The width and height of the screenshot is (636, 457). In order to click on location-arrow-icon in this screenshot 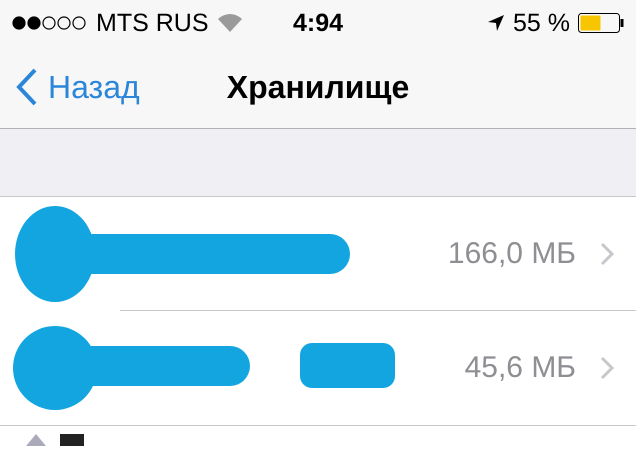, I will do `click(496, 23)`.